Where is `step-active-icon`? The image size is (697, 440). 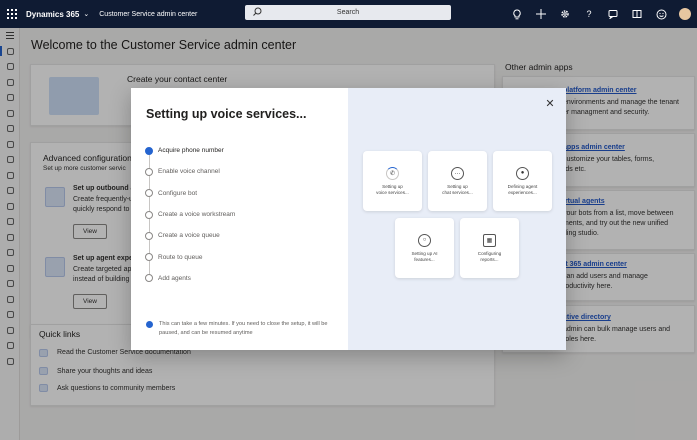 step-active-icon is located at coordinates (149, 150).